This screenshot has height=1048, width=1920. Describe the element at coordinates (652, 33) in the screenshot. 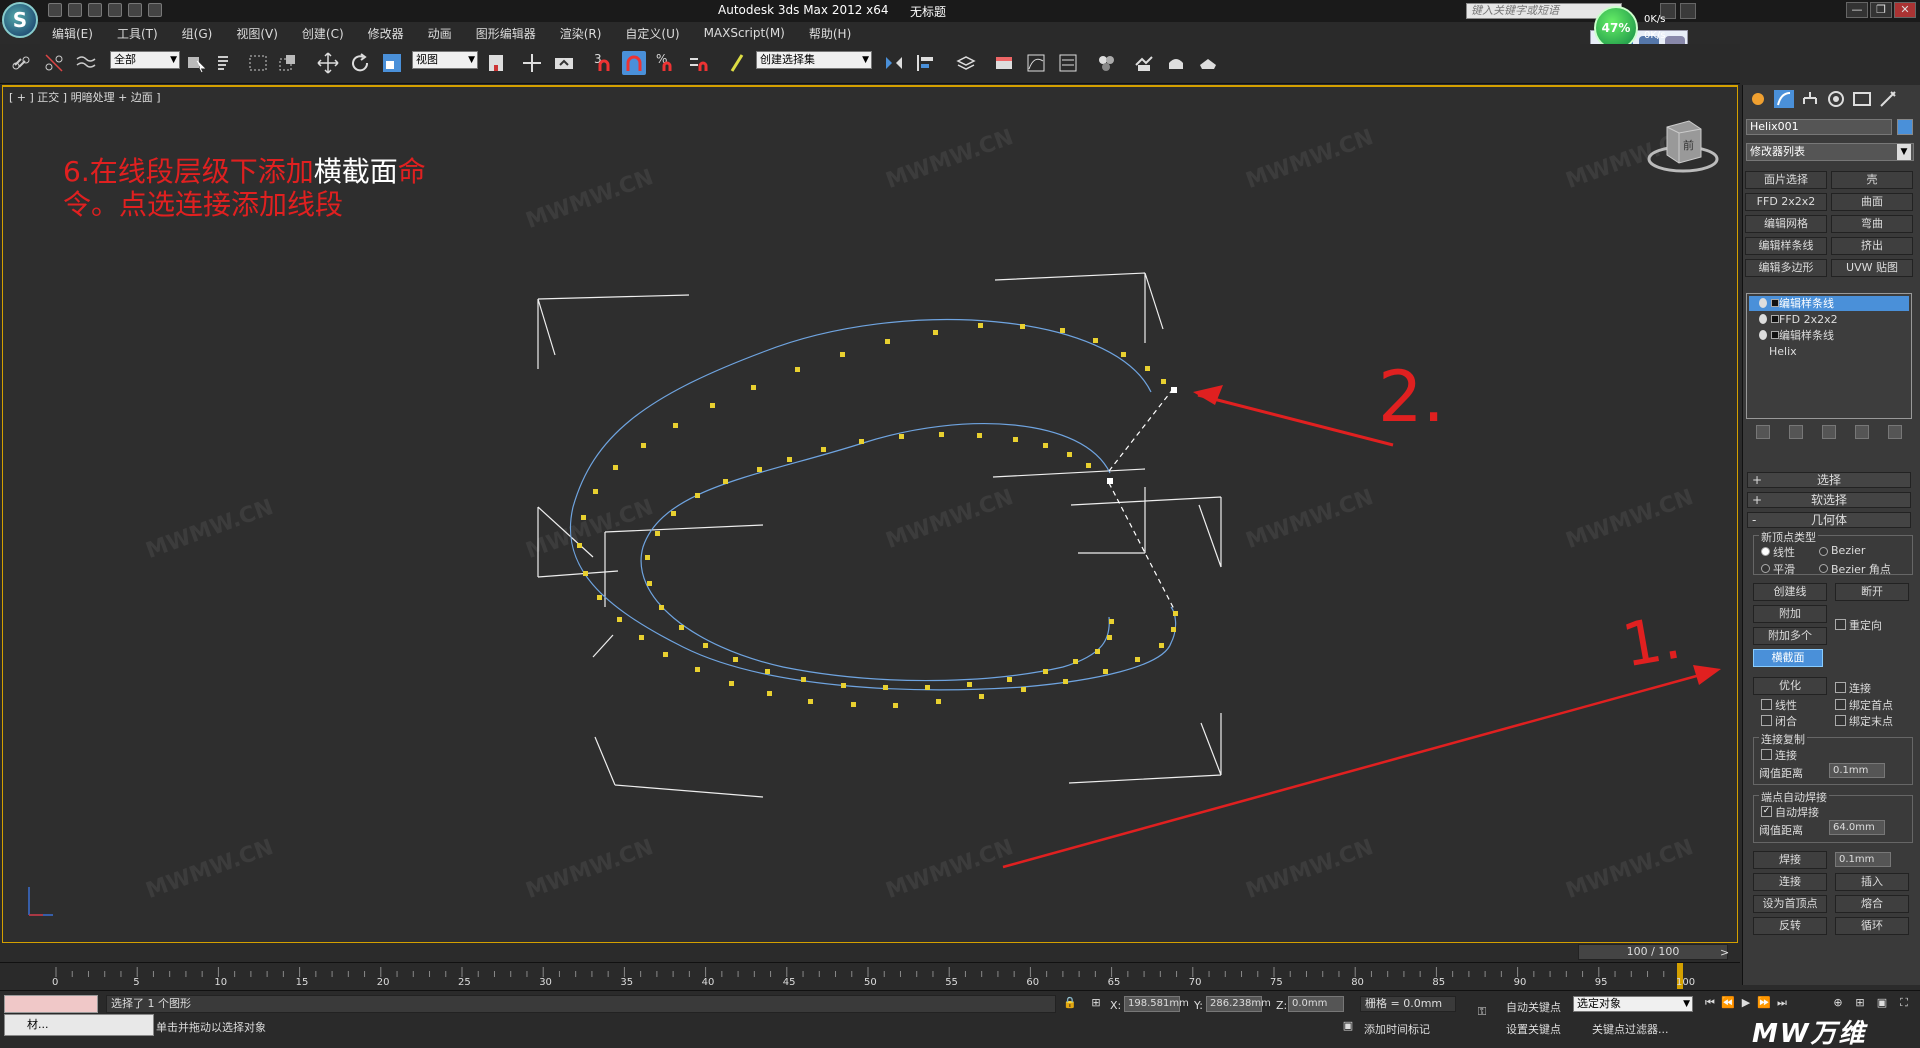

I see `menu-customize: 自定义(U)` at that location.